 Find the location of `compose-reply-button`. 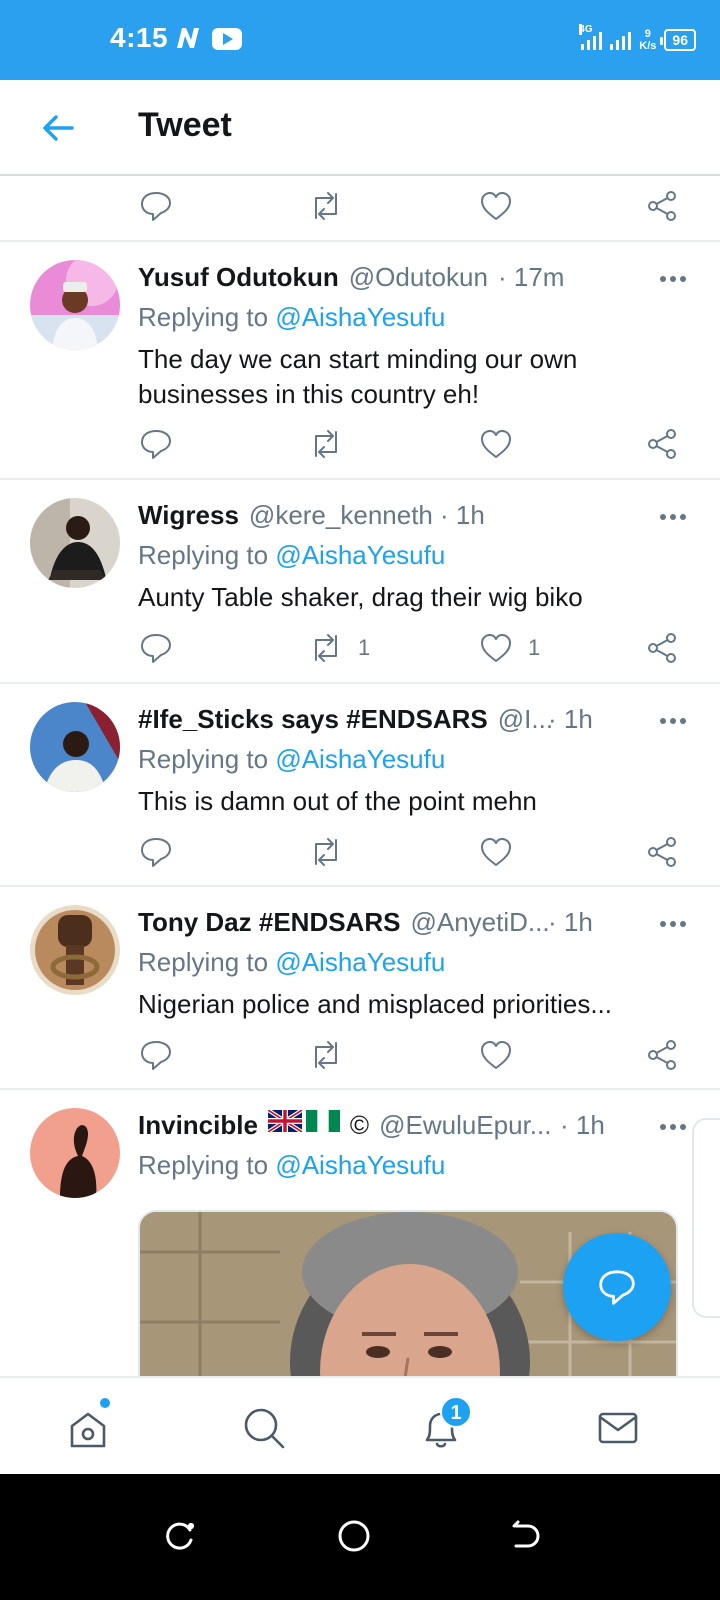

compose-reply-button is located at coordinates (617, 1287).